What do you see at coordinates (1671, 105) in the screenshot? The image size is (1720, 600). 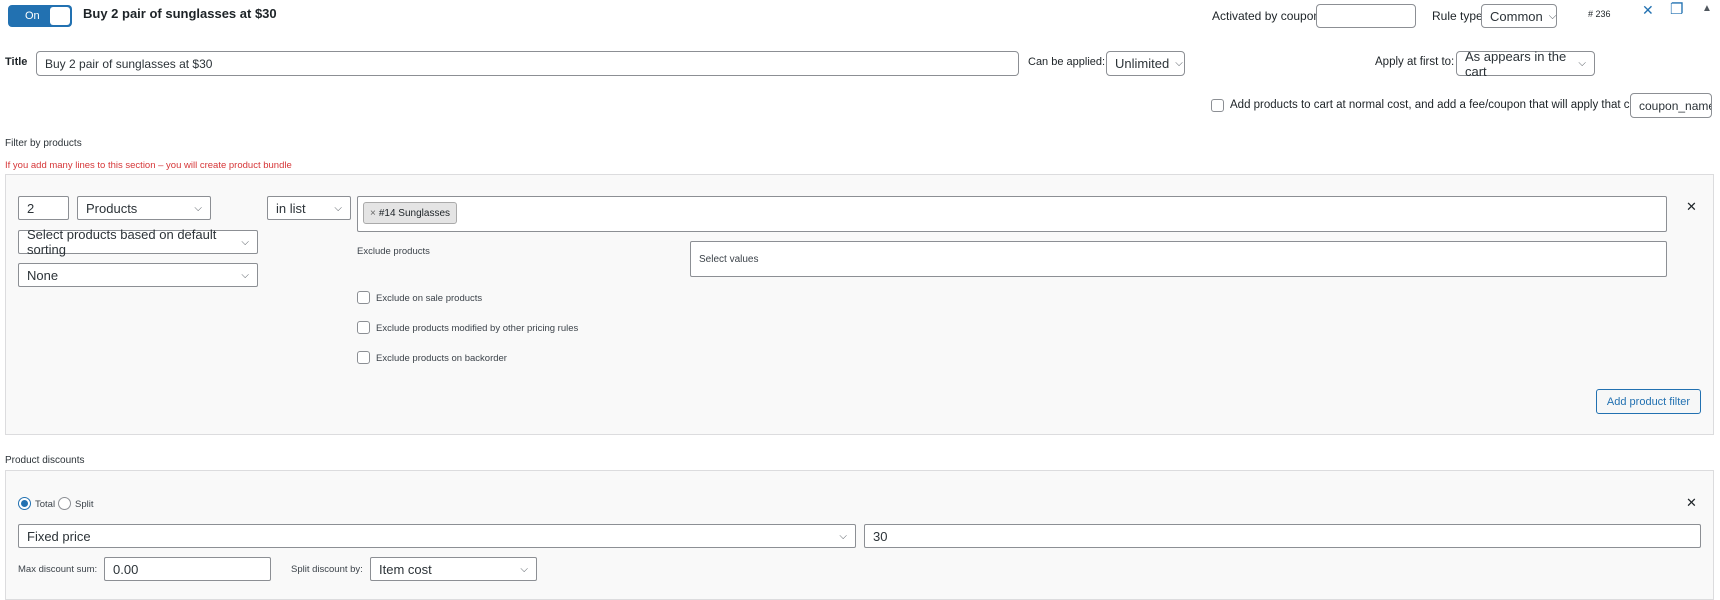 I see `coupon-name-input: coupon_name` at bounding box center [1671, 105].